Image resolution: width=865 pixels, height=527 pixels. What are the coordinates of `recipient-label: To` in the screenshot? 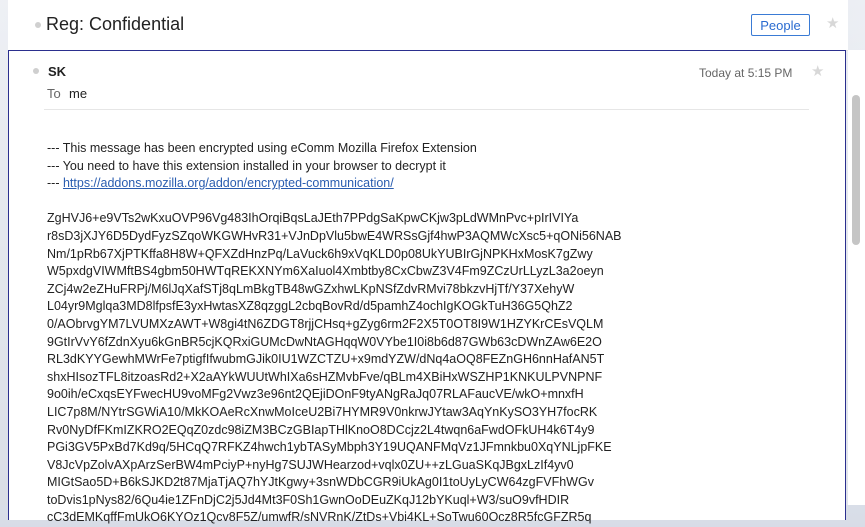 It's located at (54, 93).